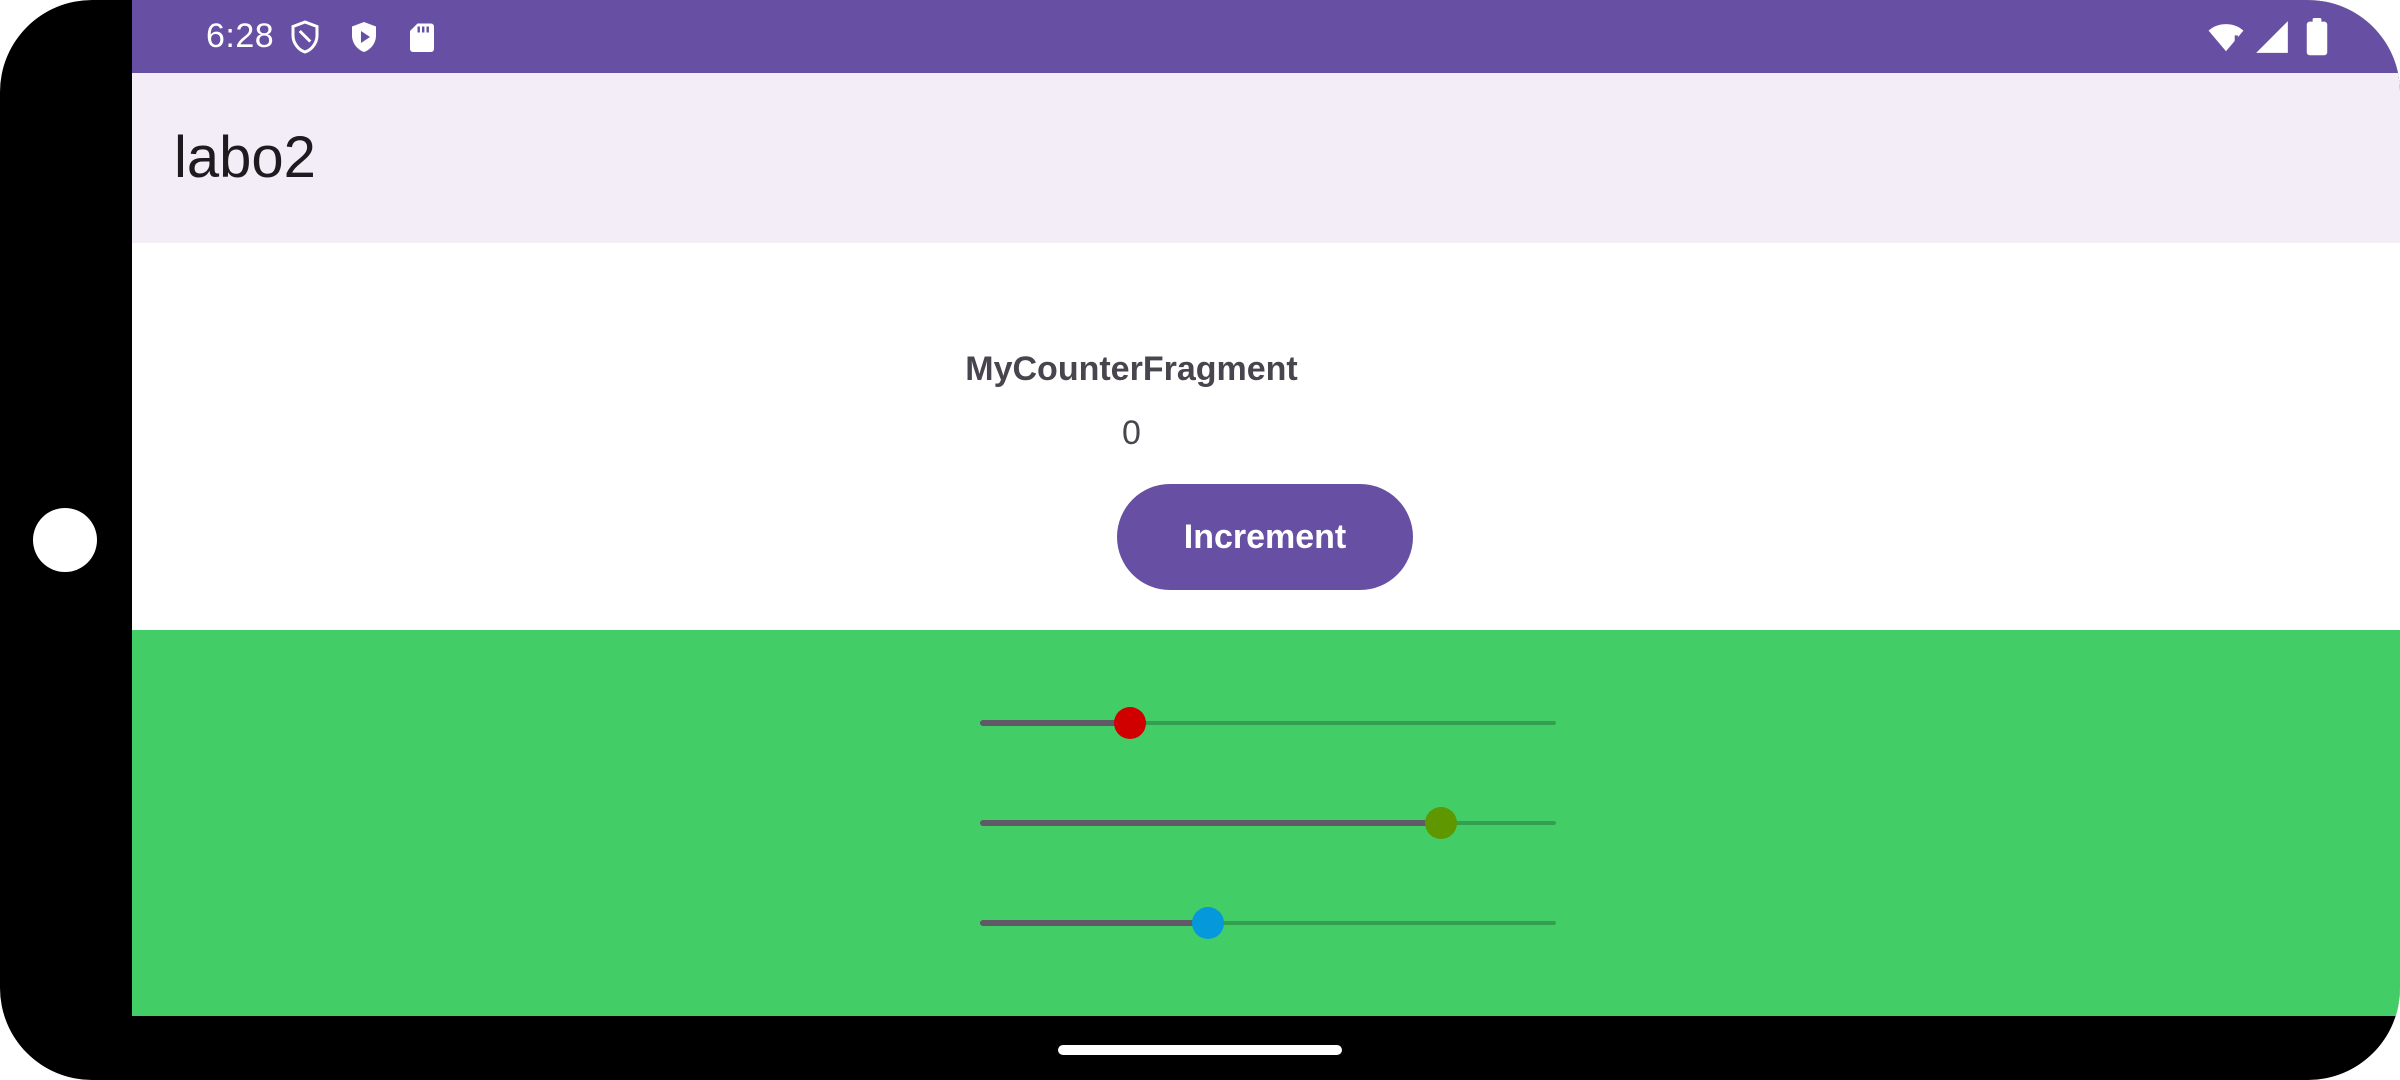  What do you see at coordinates (1265, 537) in the screenshot?
I see `increment-button: Increment` at bounding box center [1265, 537].